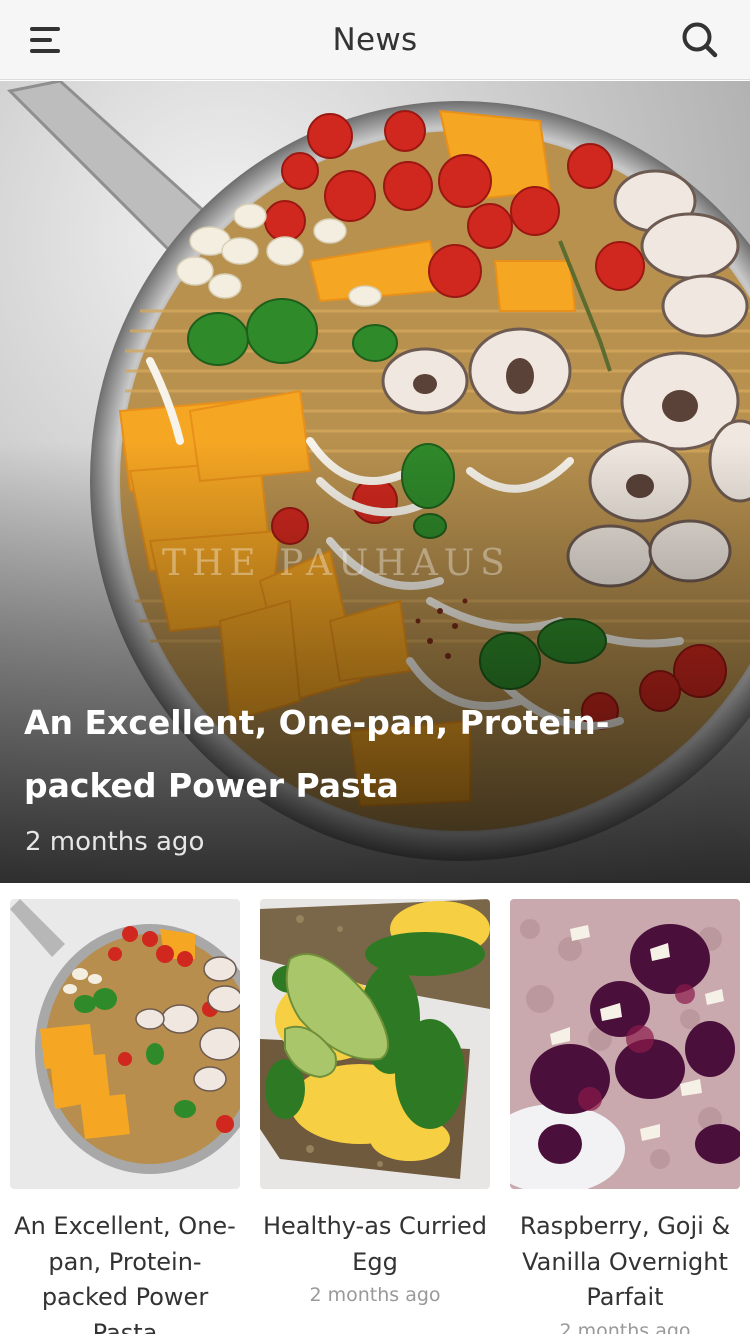 This screenshot has width=750, height=1334. I want to click on search-button, so click(700, 40).